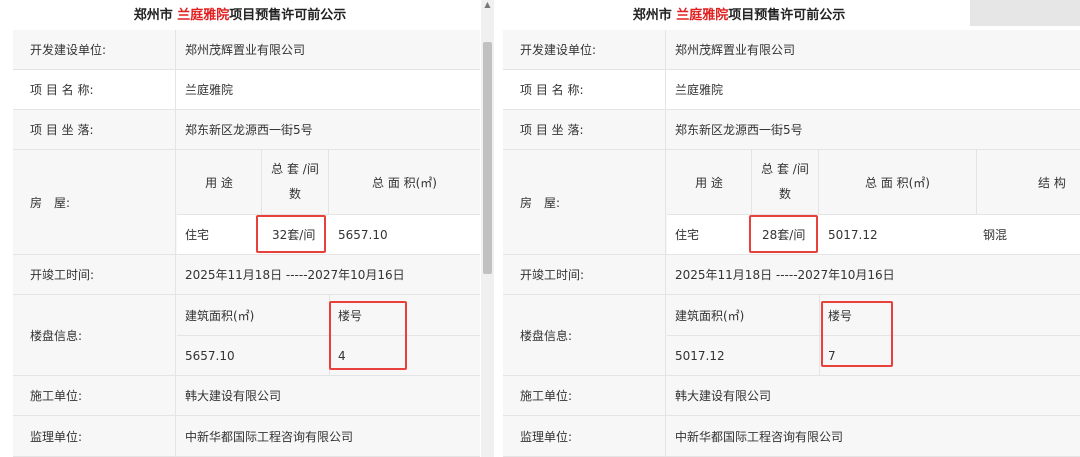 The image size is (1080, 457). What do you see at coordinates (1025, 13) in the screenshot?
I see `header-gray-block` at bounding box center [1025, 13].